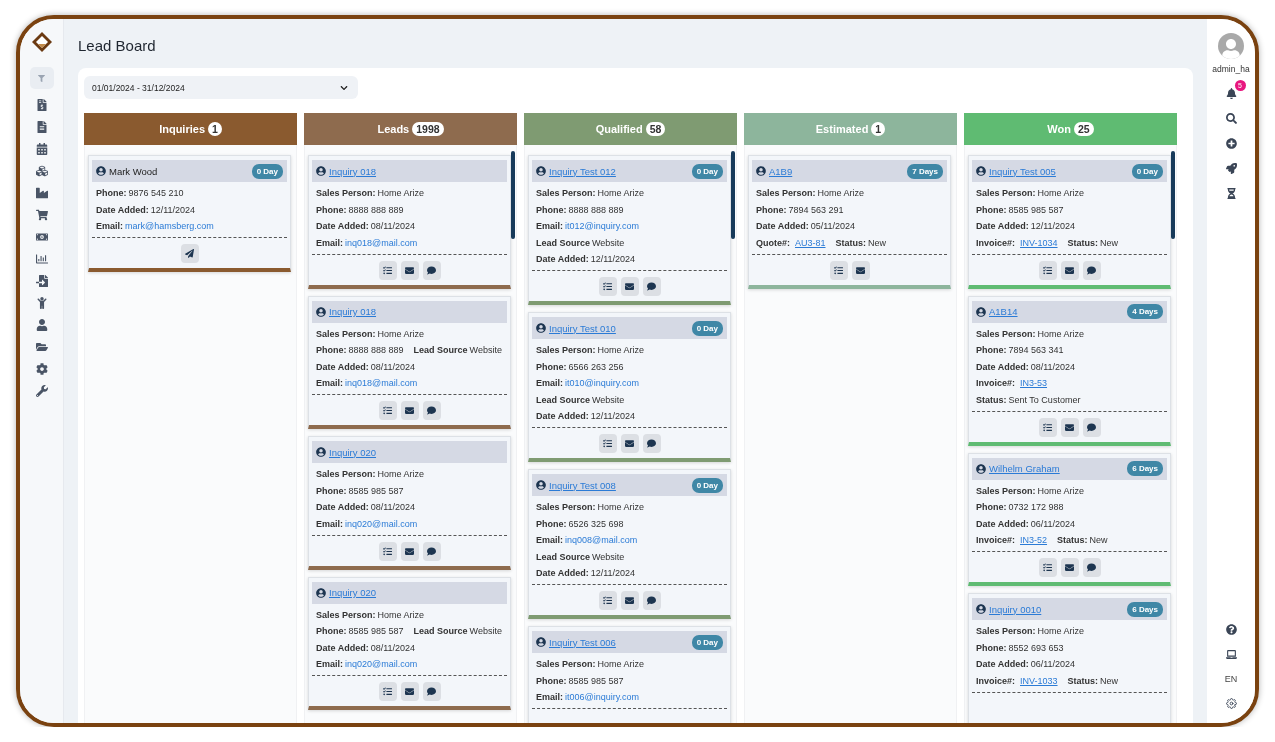  I want to click on search-icon, so click(1231, 118).